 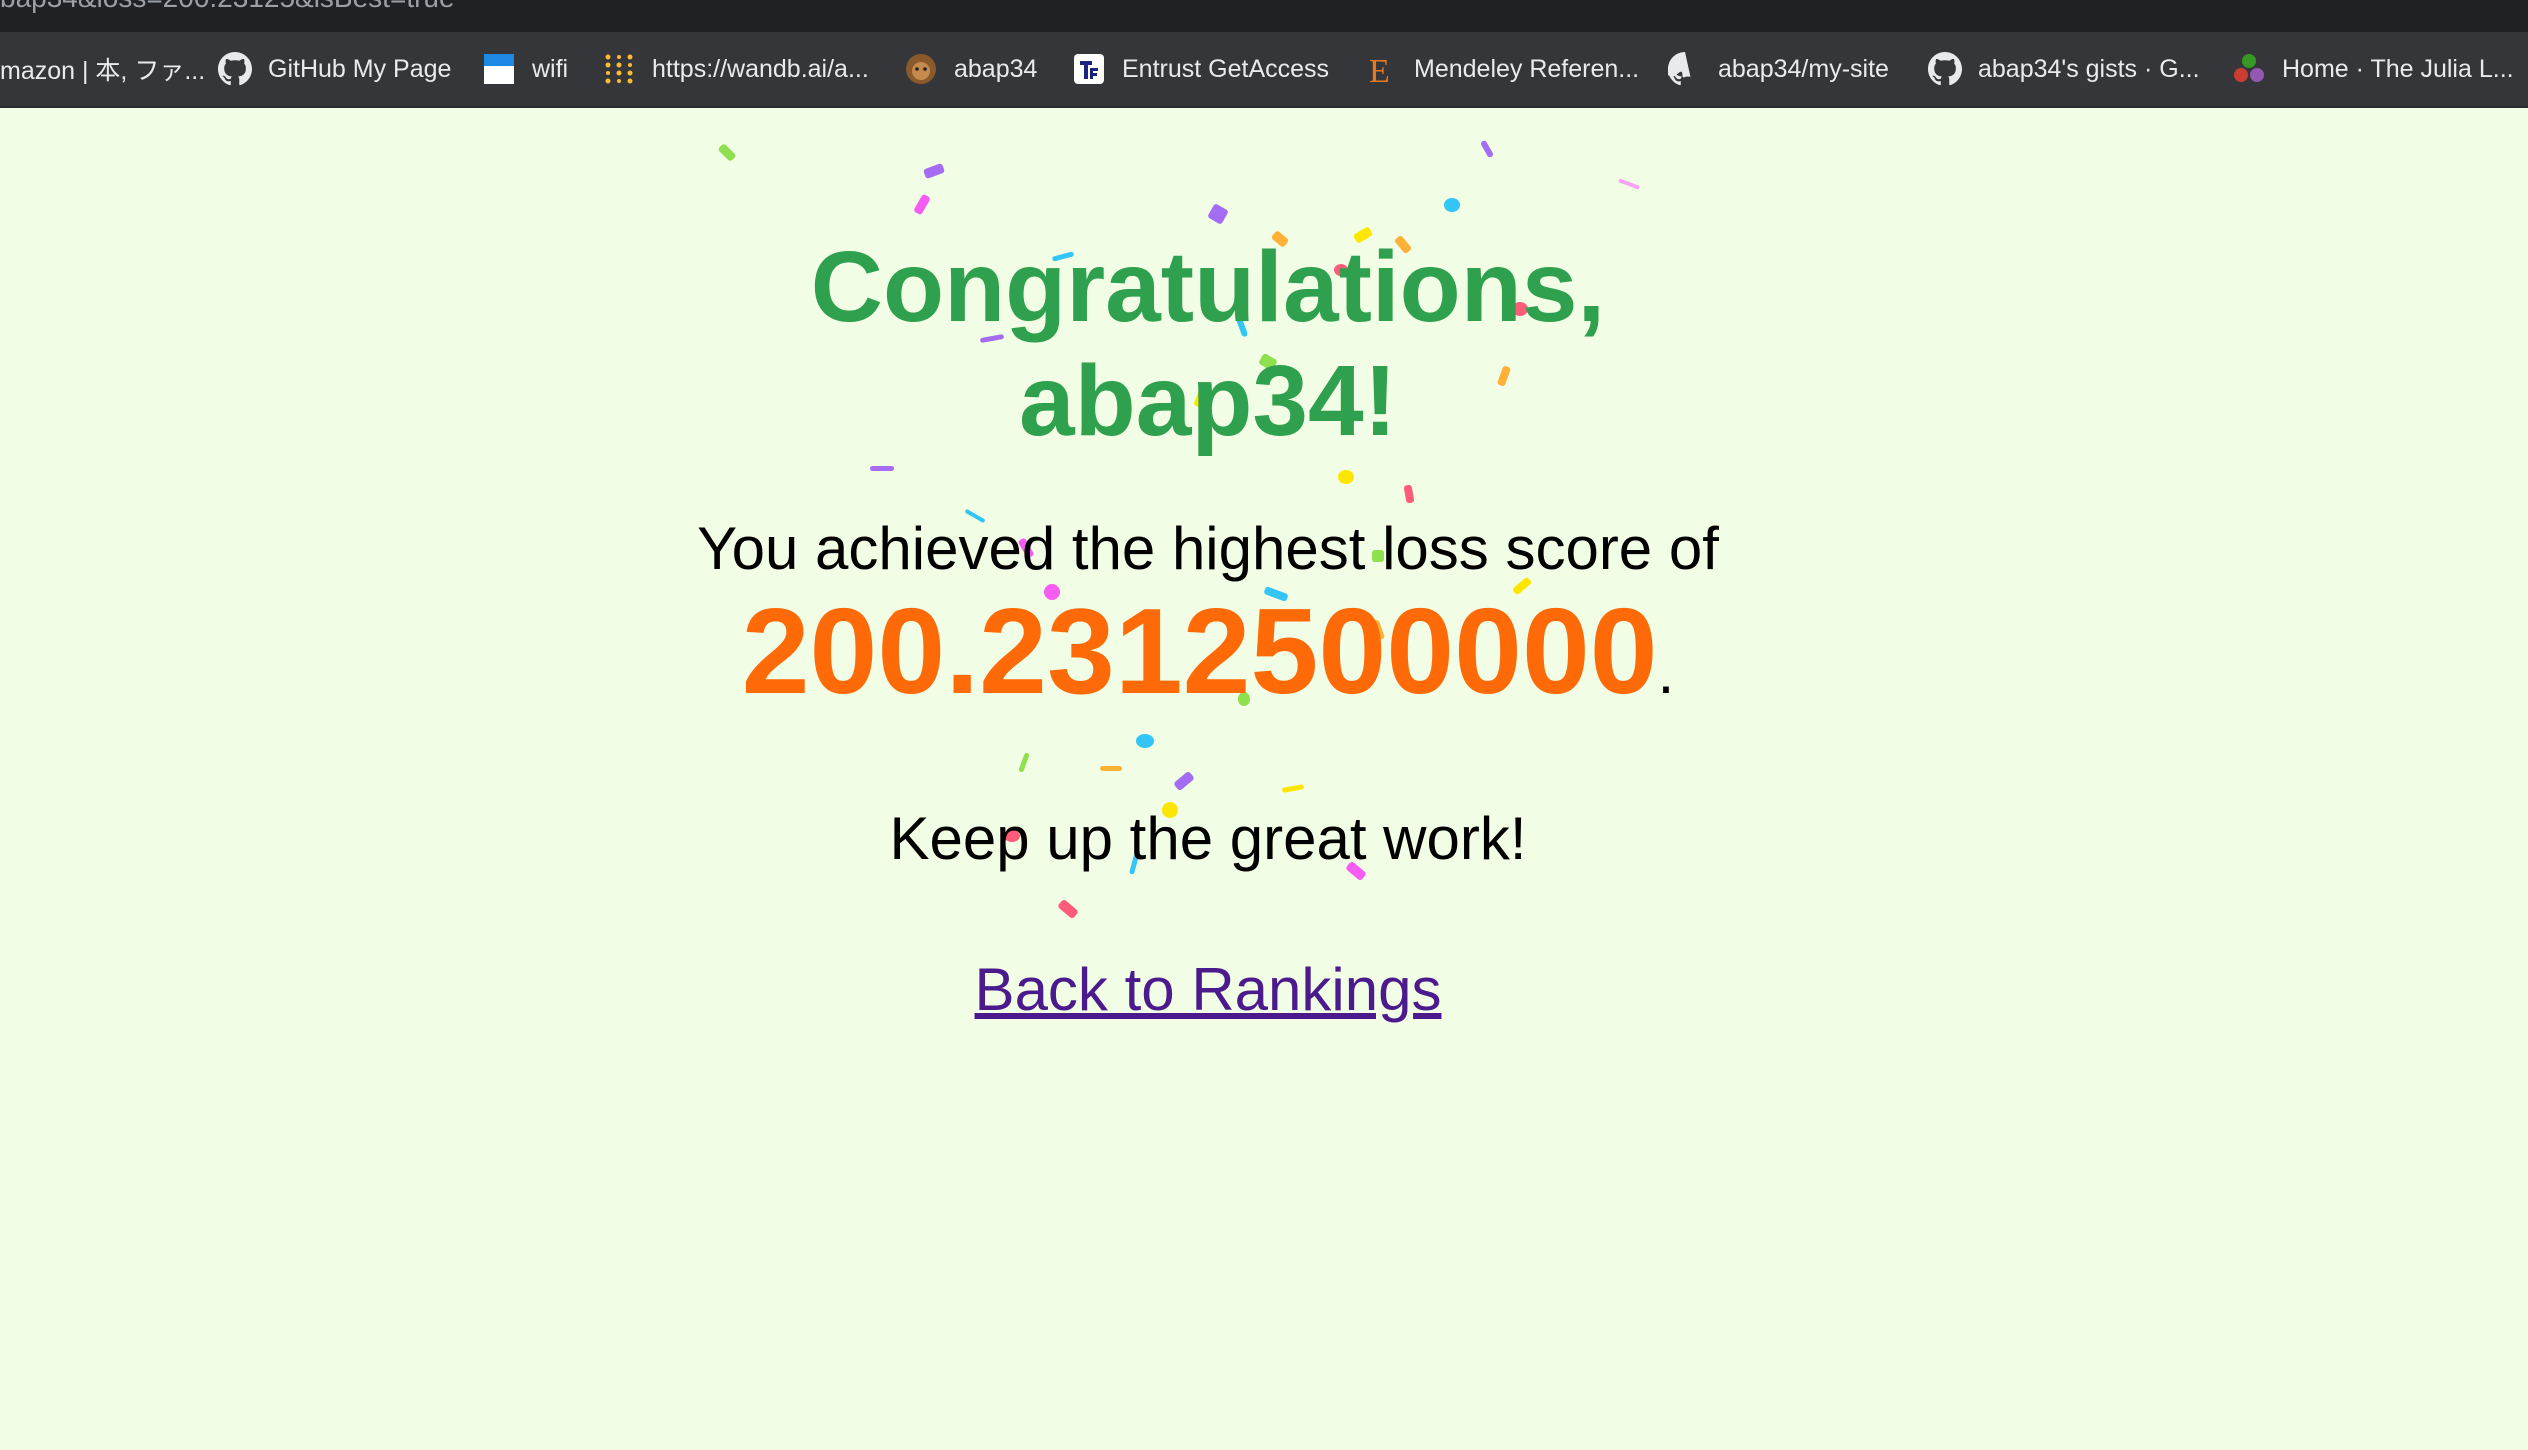 I want to click on score-line: 200.2312500000., so click(x=1208, y=670).